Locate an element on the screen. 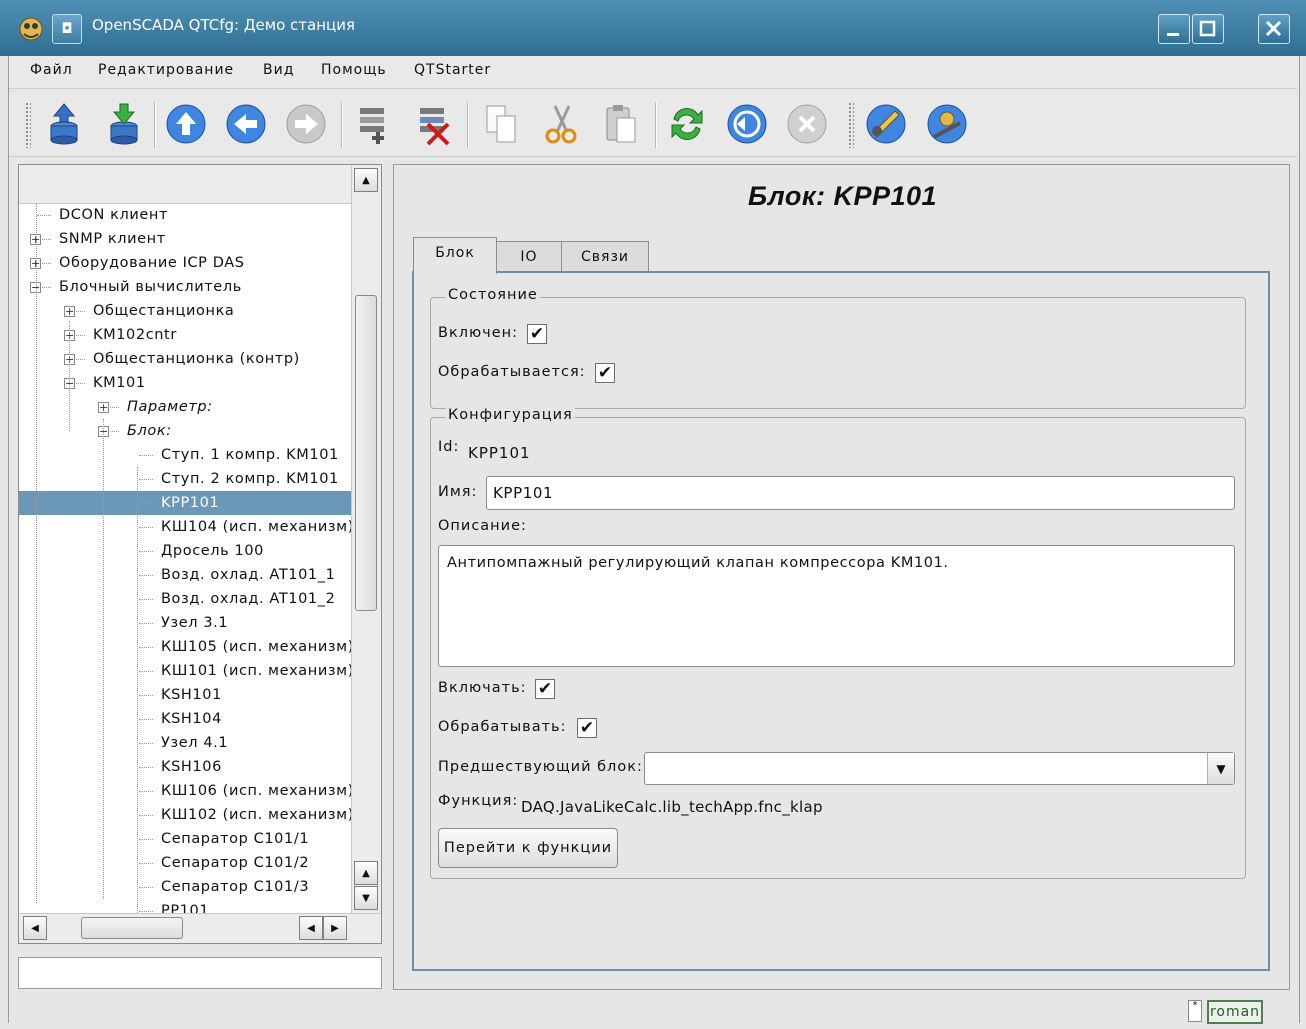 The height and width of the screenshot is (1029, 1306). menu-view: Вид is located at coordinates (278, 70).